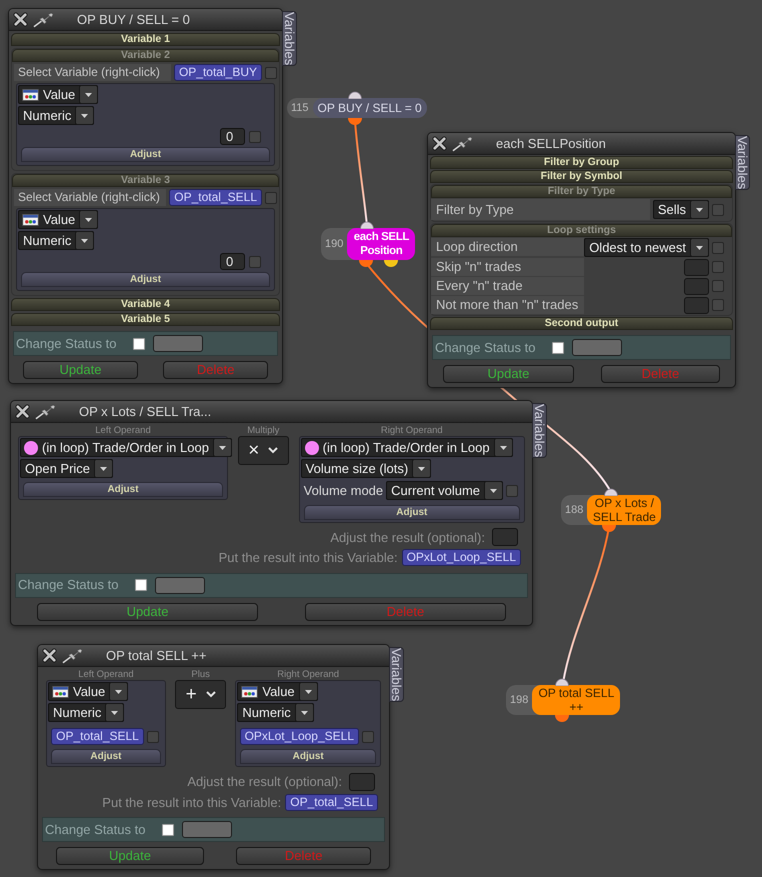  Describe the element at coordinates (445, 490) in the screenshot. I see `dropdown: Current volume` at that location.